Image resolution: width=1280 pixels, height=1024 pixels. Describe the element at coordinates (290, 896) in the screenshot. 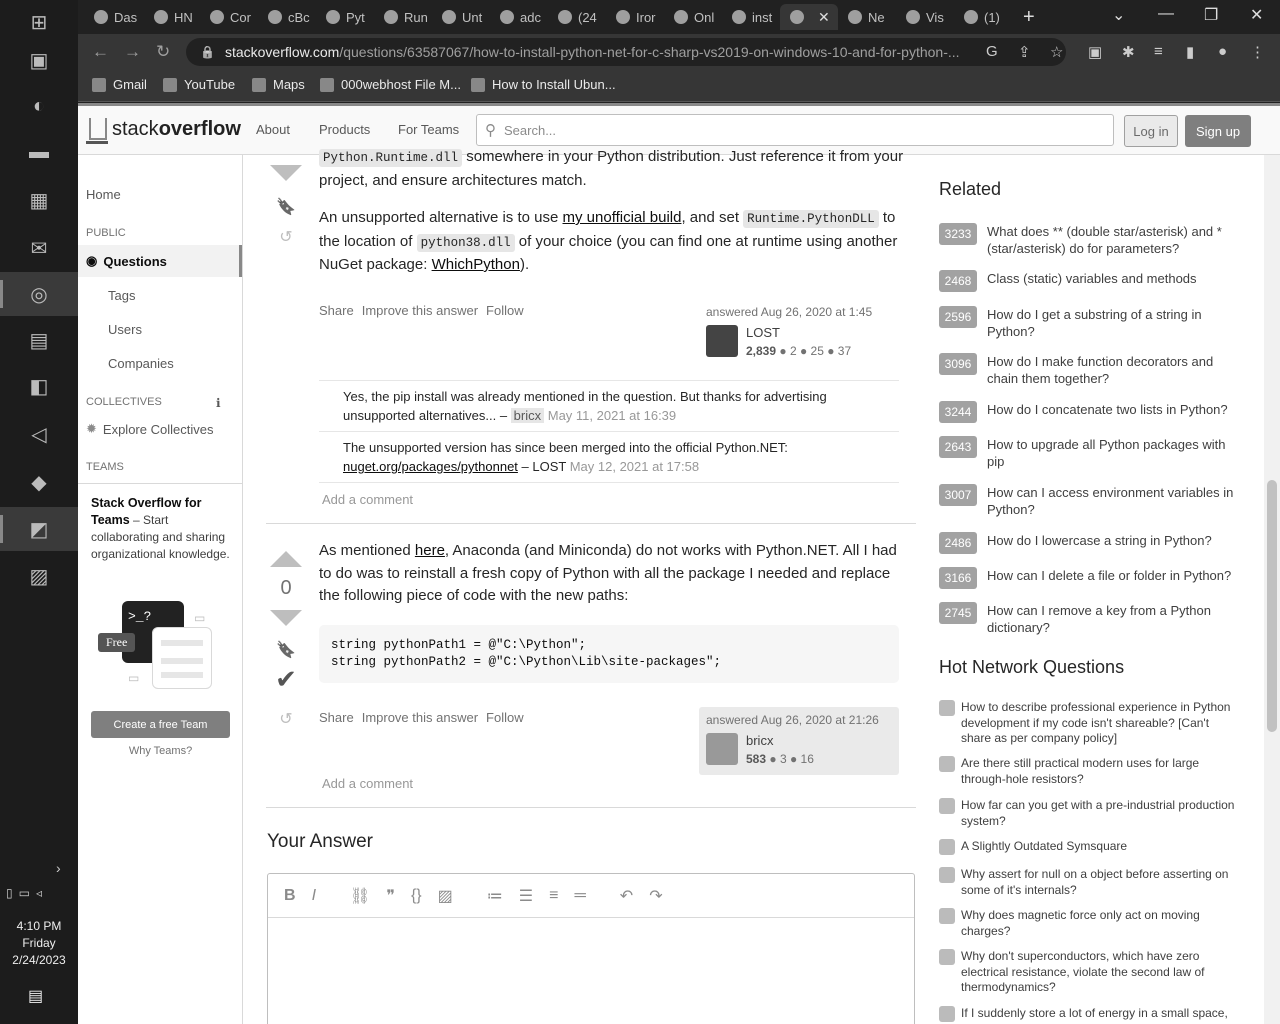

I see `bold-icon: B` at that location.